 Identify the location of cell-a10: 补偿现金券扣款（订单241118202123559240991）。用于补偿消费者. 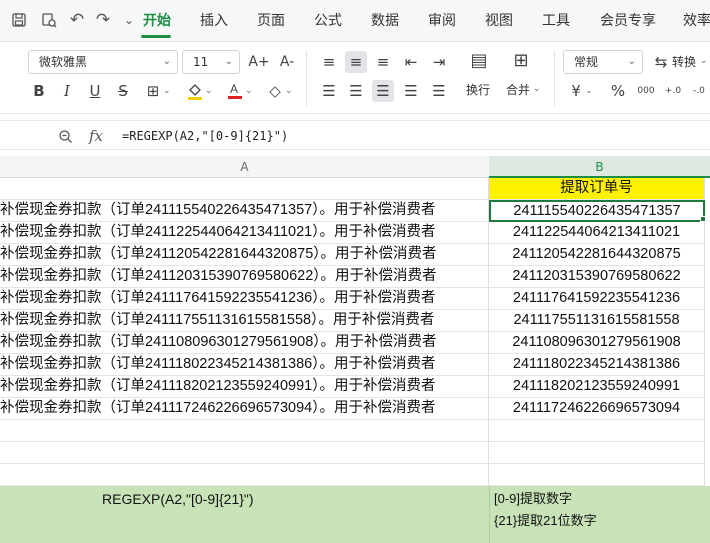
(244, 387).